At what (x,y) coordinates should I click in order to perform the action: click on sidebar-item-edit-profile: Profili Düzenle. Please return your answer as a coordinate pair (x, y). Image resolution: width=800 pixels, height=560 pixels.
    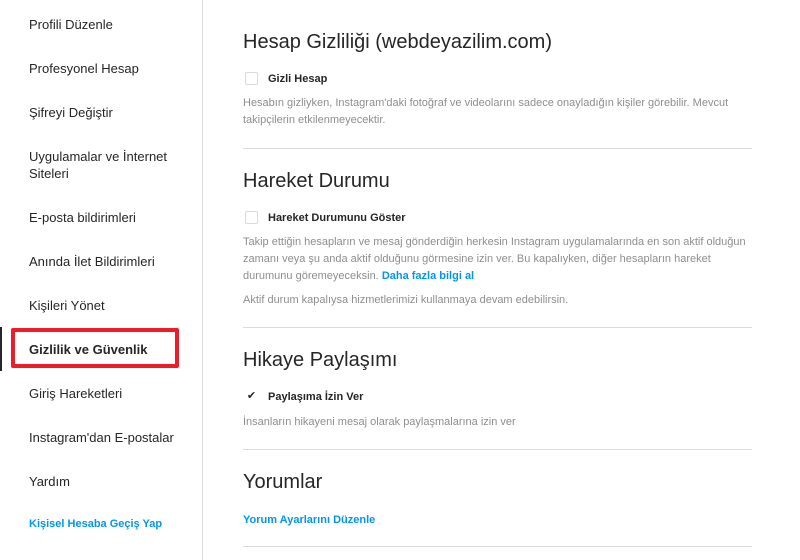
    Looking at the image, I should click on (111, 24).